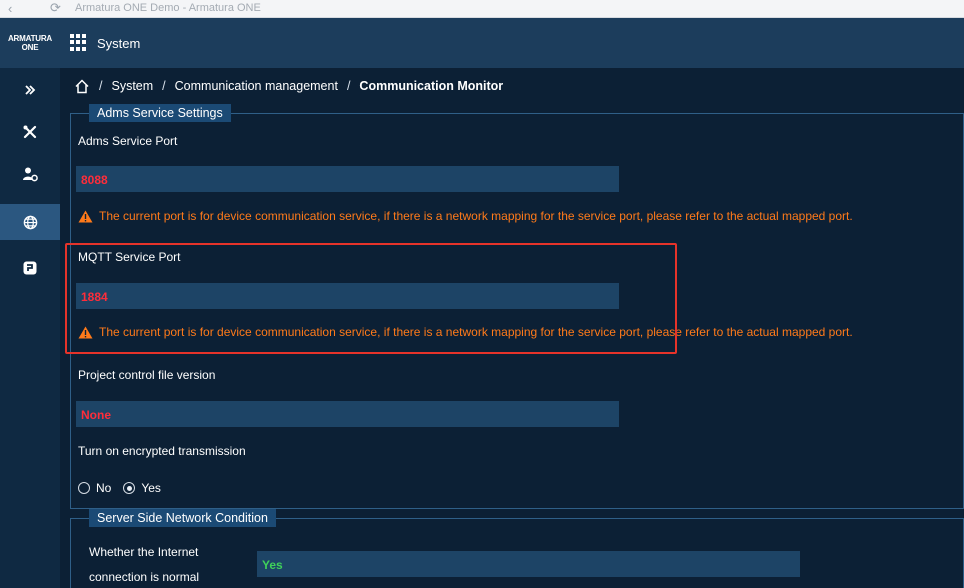  Describe the element at coordinates (151, 488) in the screenshot. I see `encryption-yes-label: Yes` at that location.